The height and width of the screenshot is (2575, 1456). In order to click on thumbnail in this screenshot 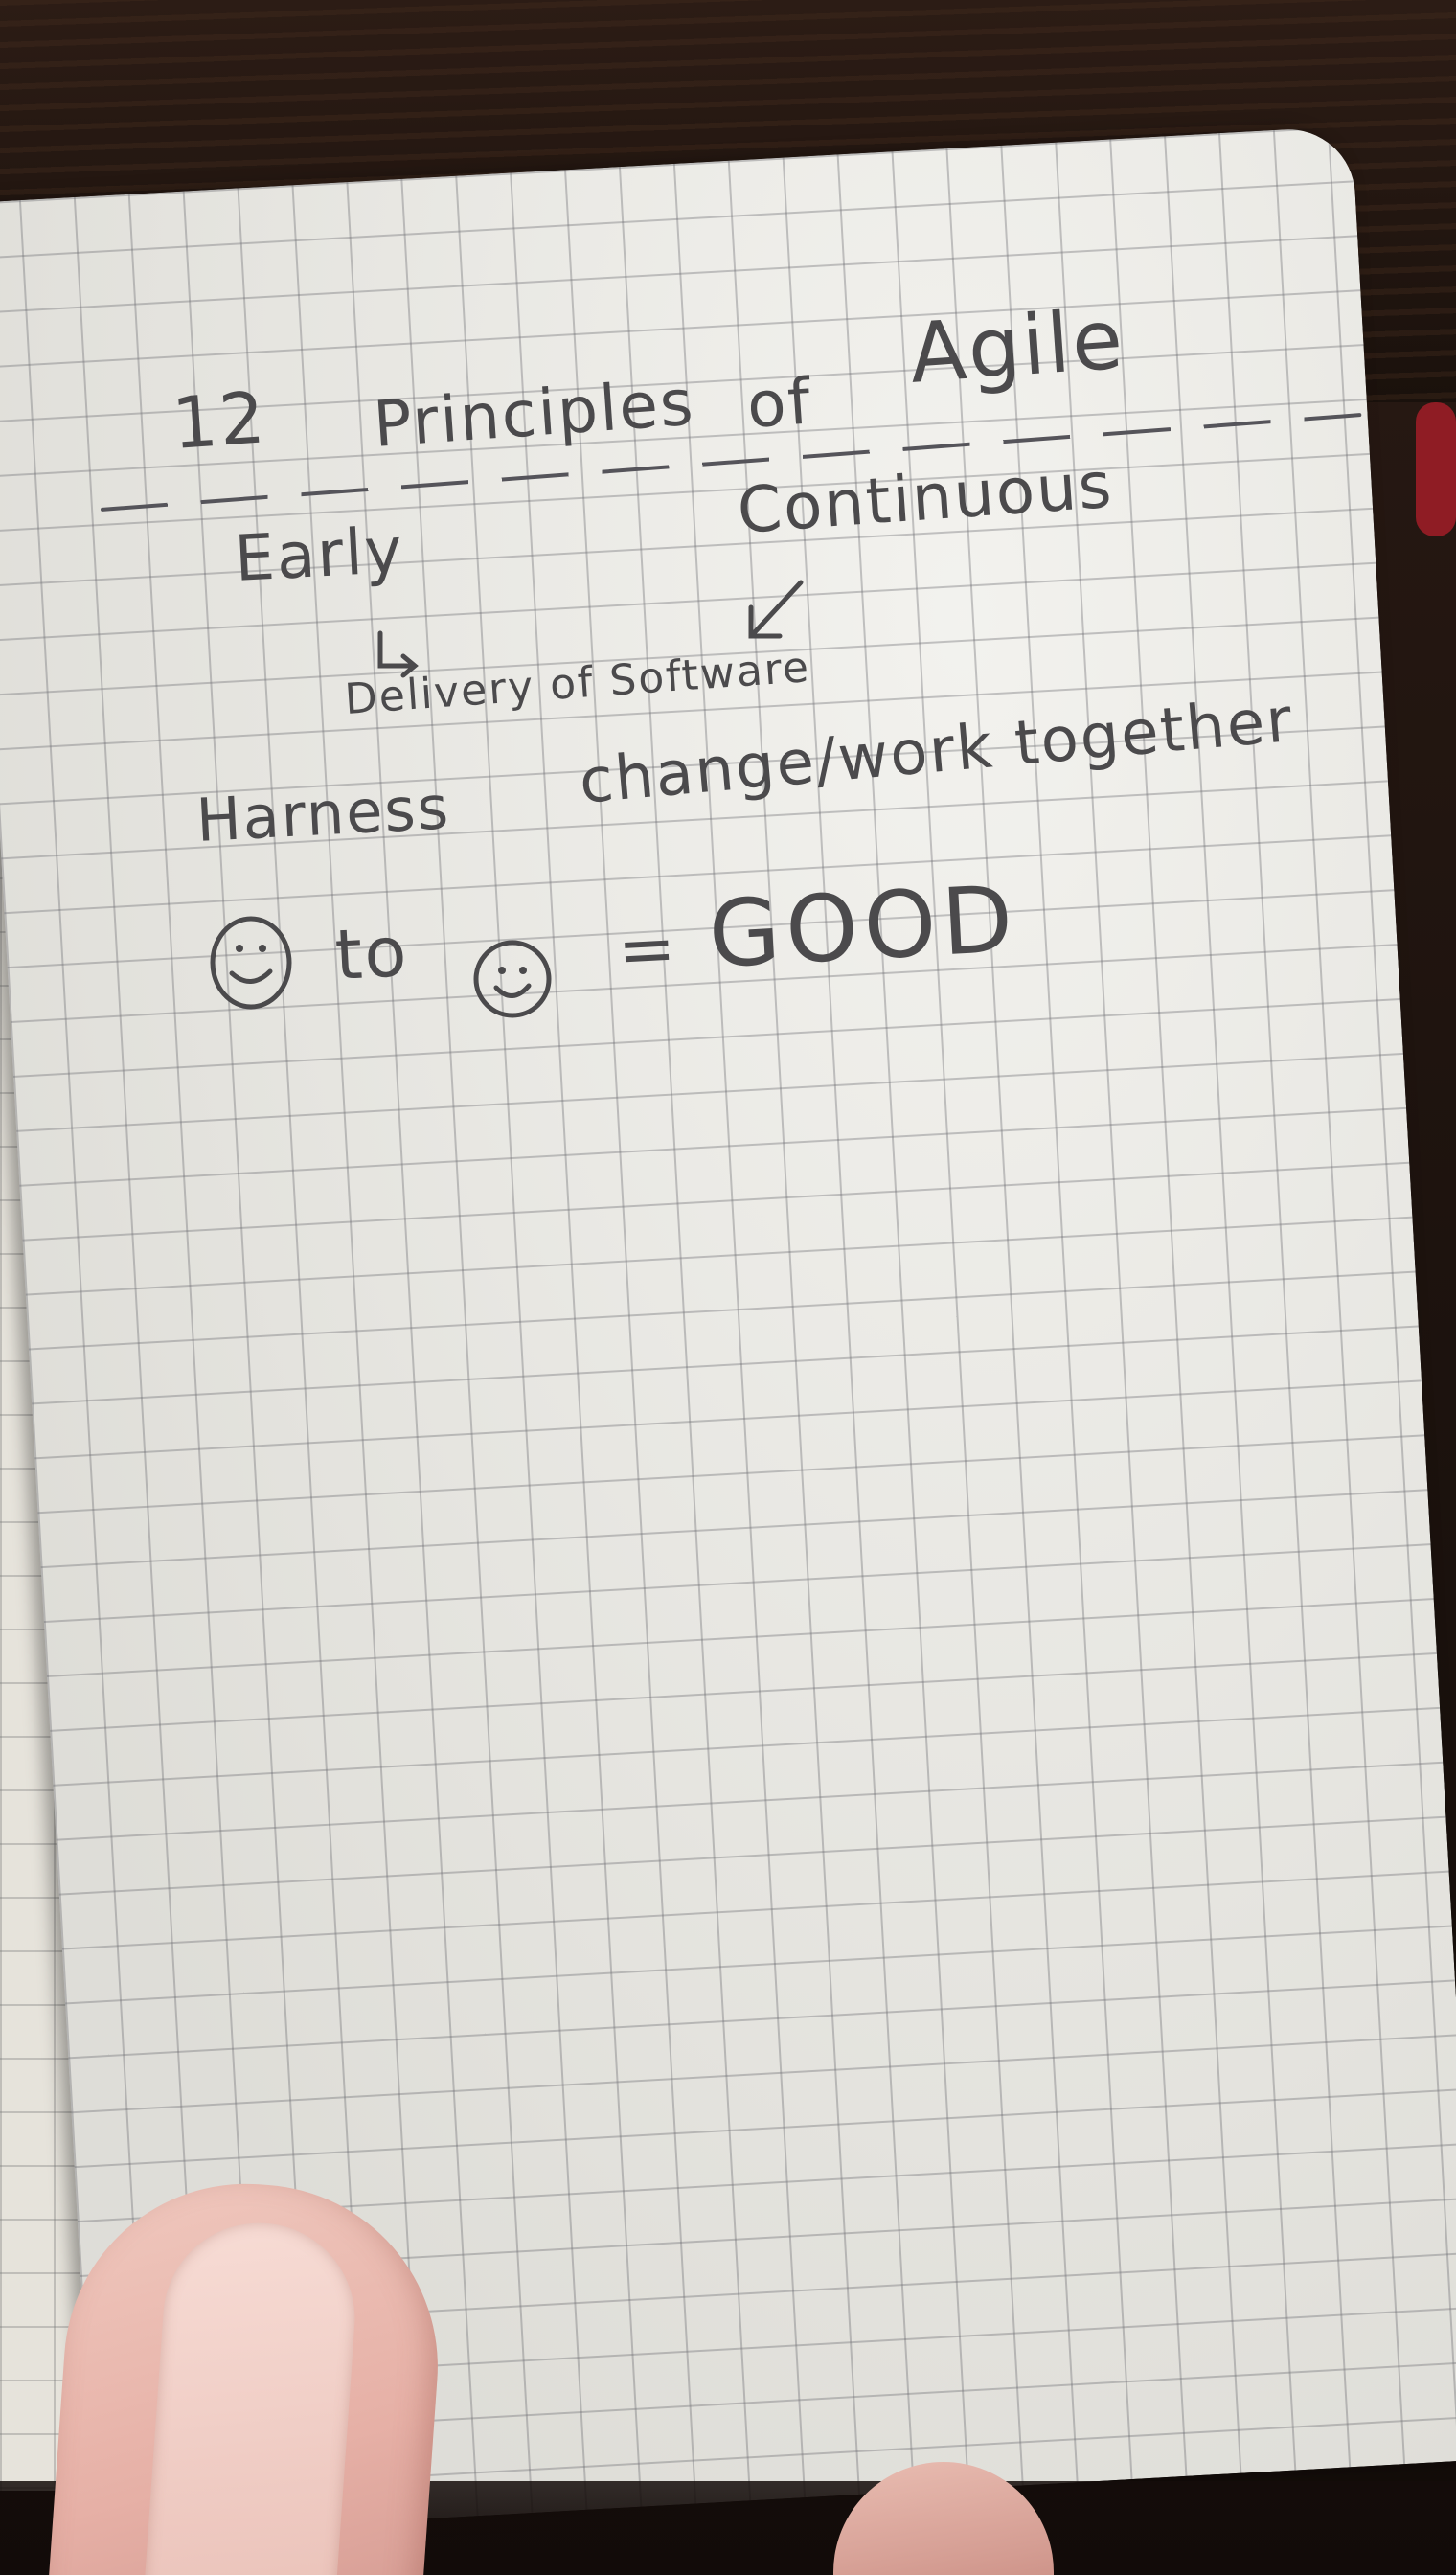, I will do `click(252, 2395)`.